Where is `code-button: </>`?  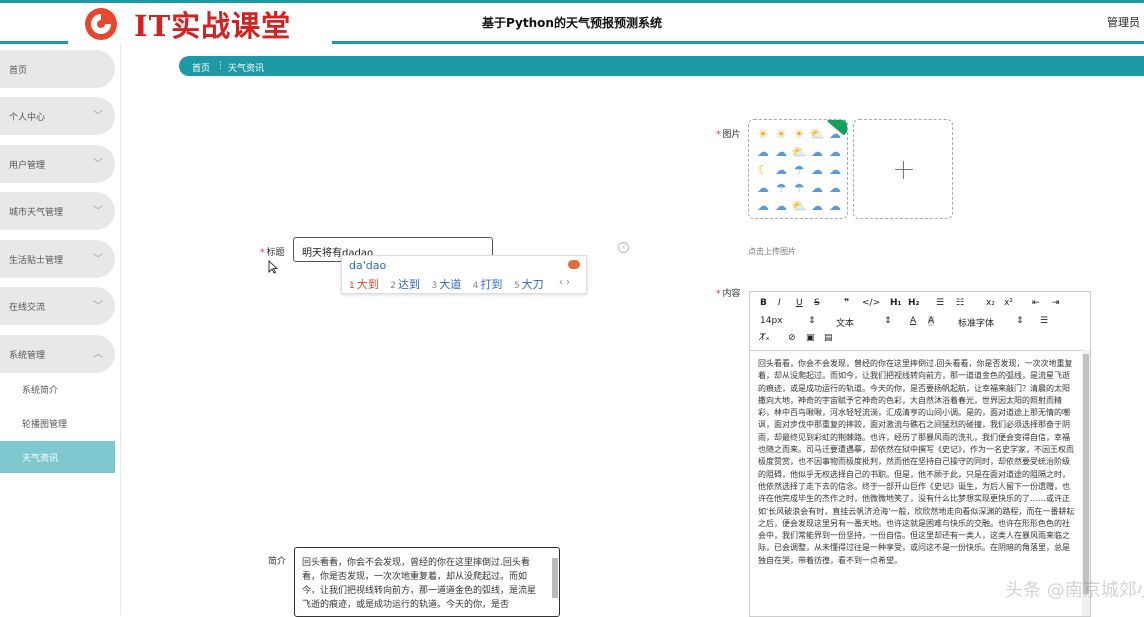 code-button: </> is located at coordinates (871, 303).